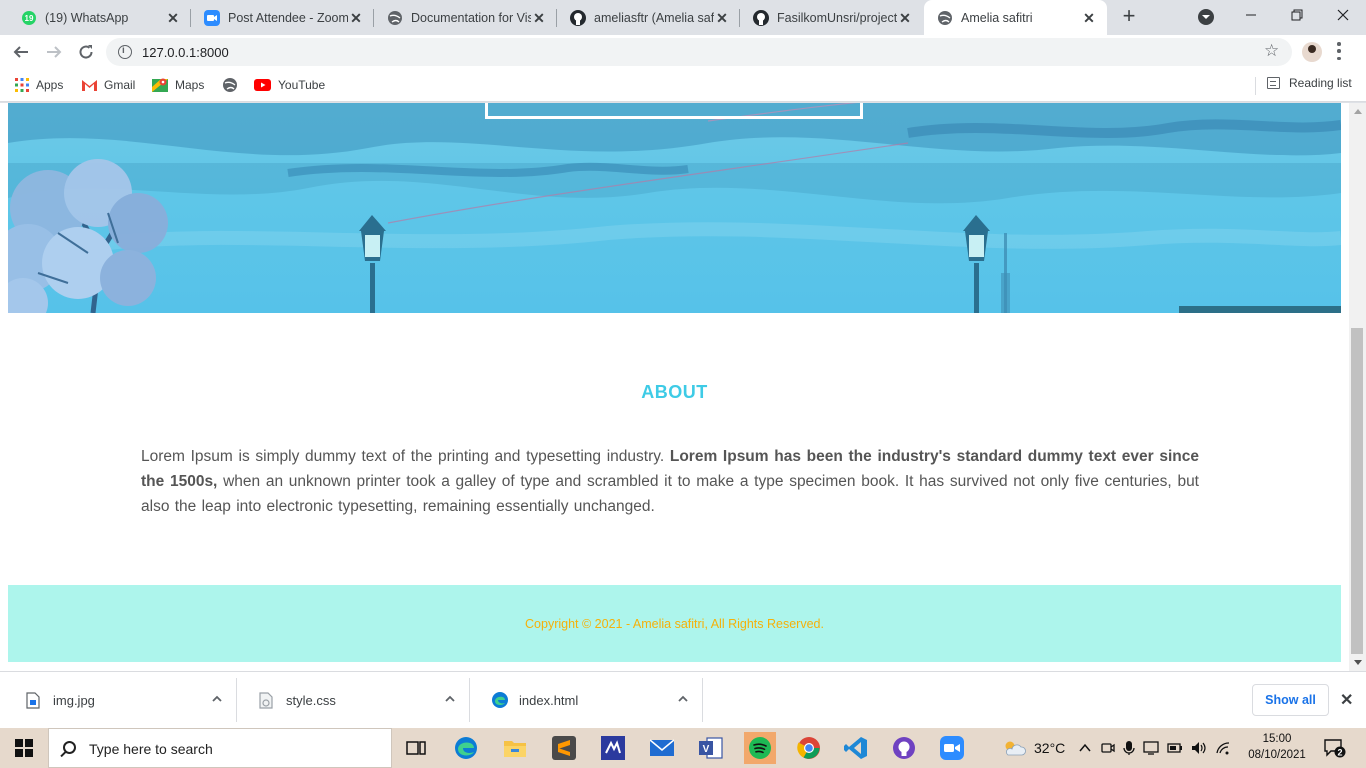 This screenshot has width=1366, height=768. What do you see at coordinates (50, 85) in the screenshot?
I see `bookmark-label: Apps` at bounding box center [50, 85].